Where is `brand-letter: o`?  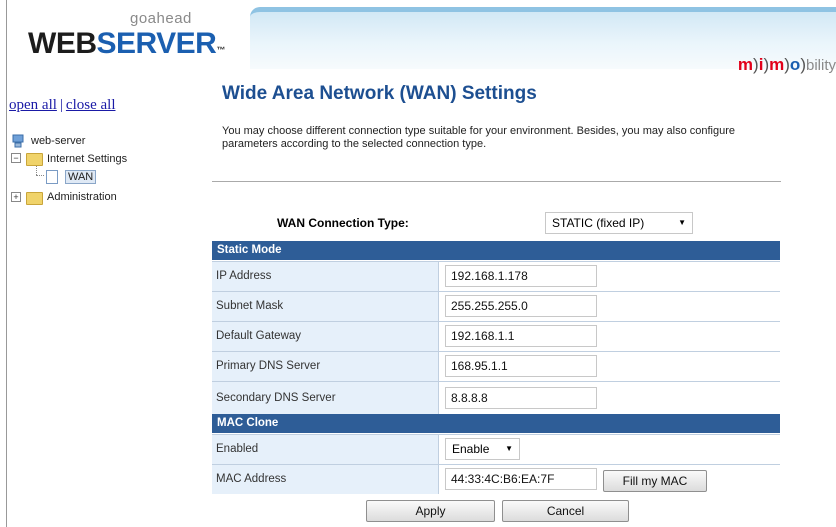 brand-letter: o is located at coordinates (795, 64).